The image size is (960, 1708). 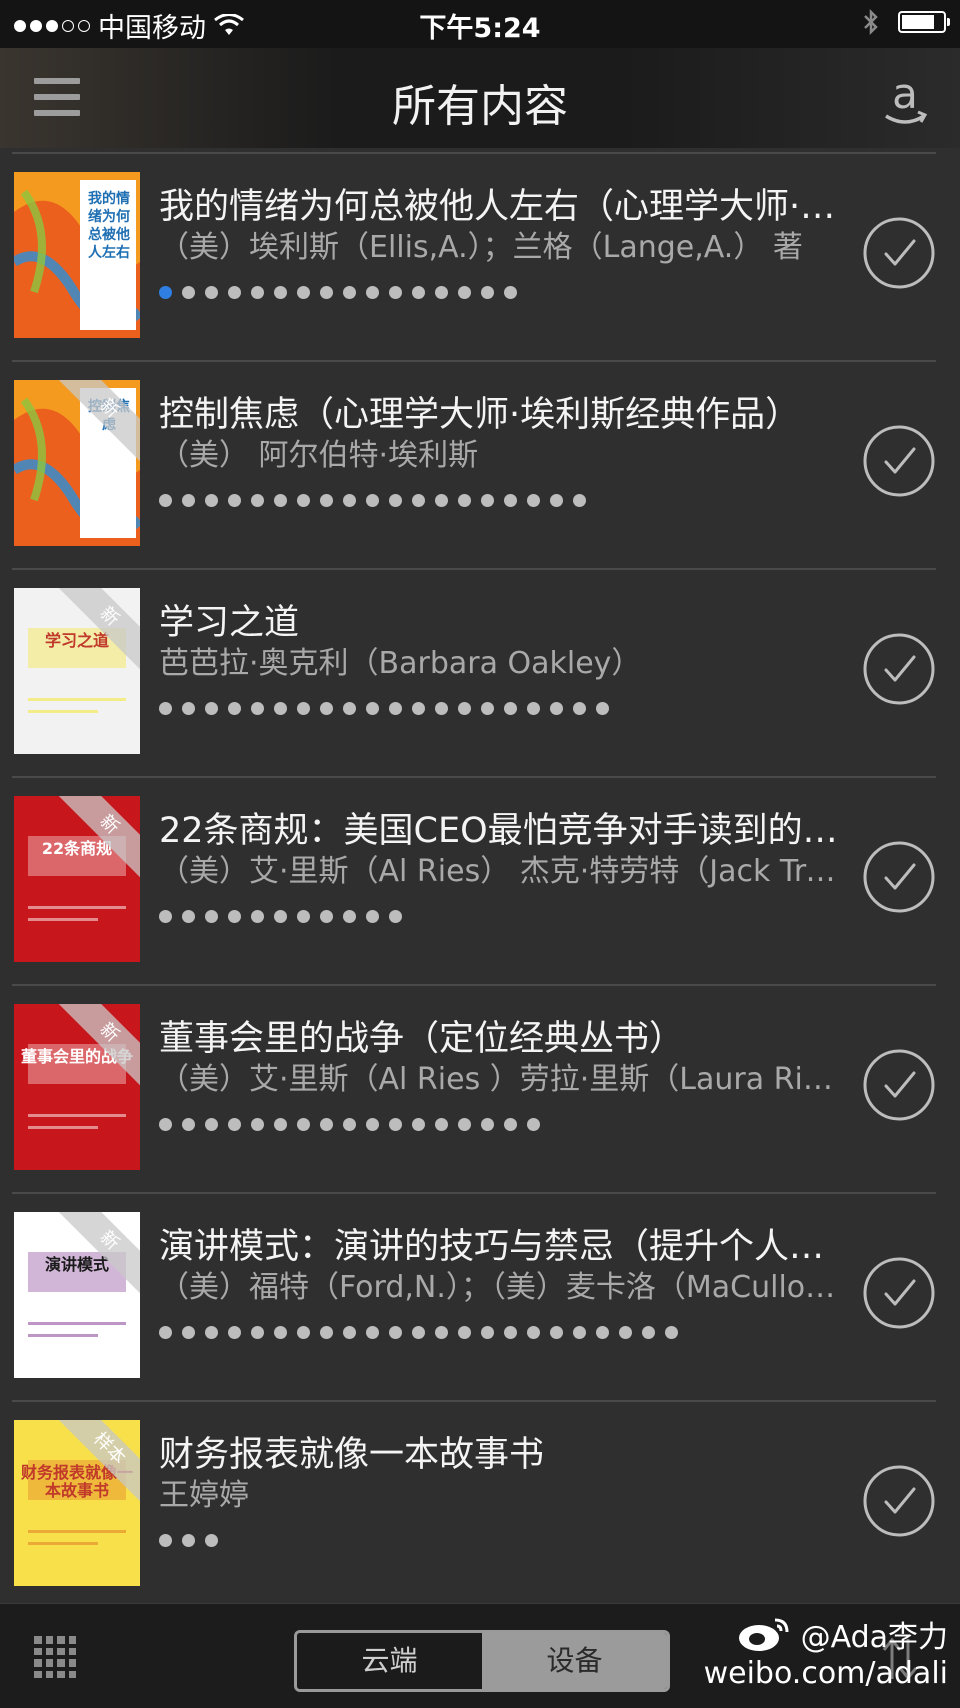 What do you see at coordinates (77, 879) in the screenshot?
I see `book-cover: 22条商规 新` at bounding box center [77, 879].